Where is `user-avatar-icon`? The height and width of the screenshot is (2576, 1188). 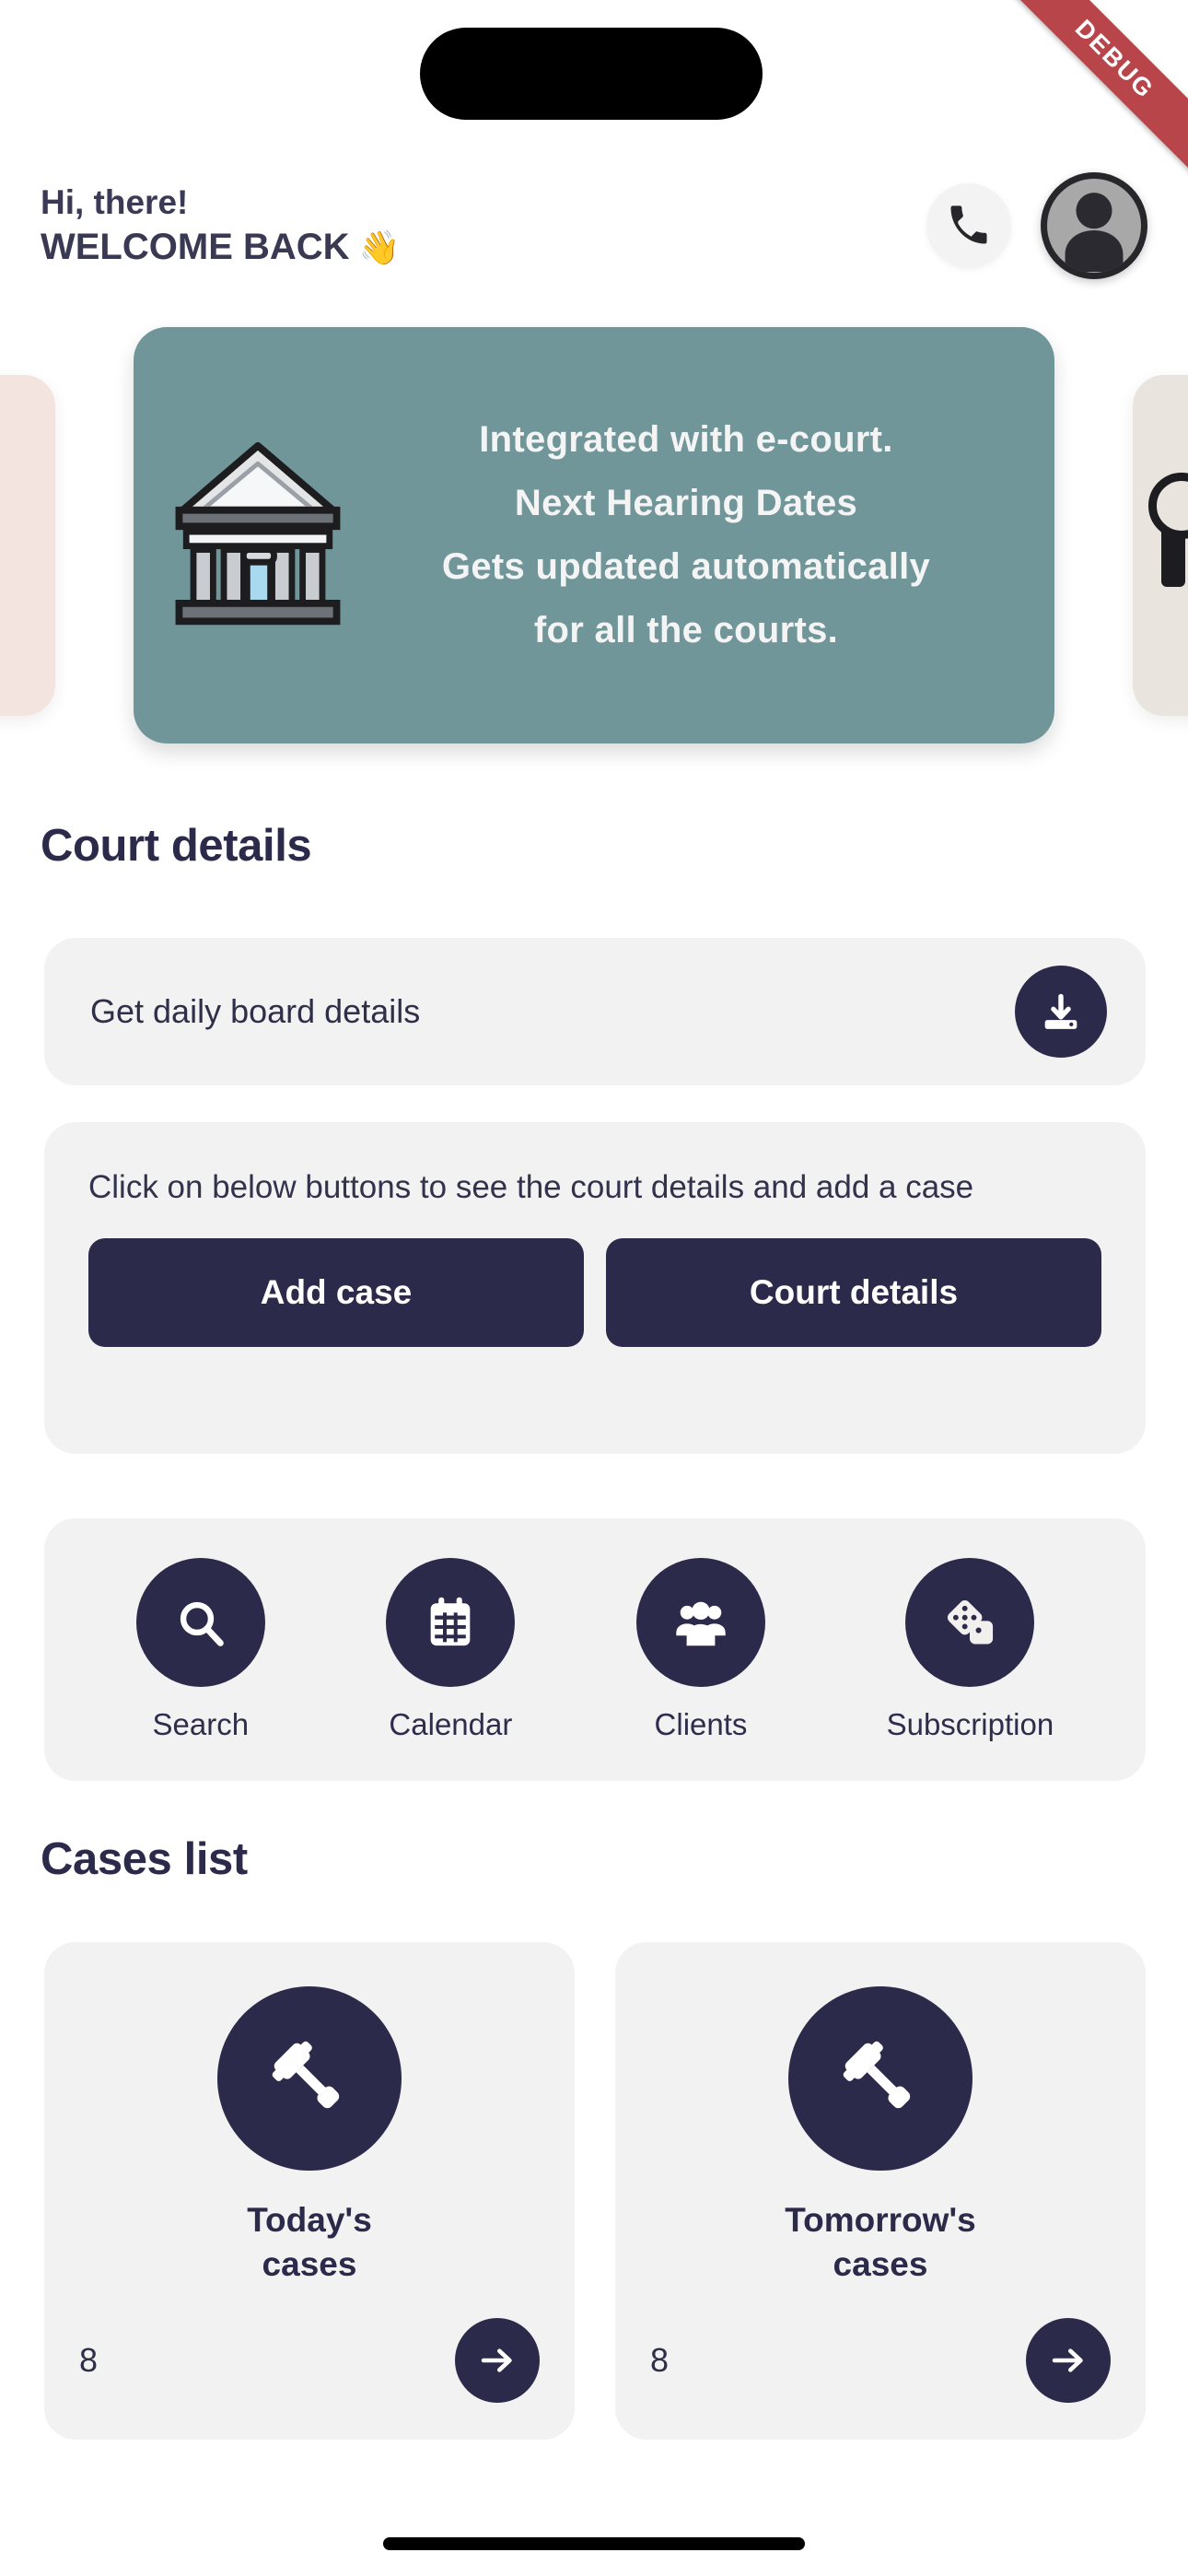 user-avatar-icon is located at coordinates (1094, 232).